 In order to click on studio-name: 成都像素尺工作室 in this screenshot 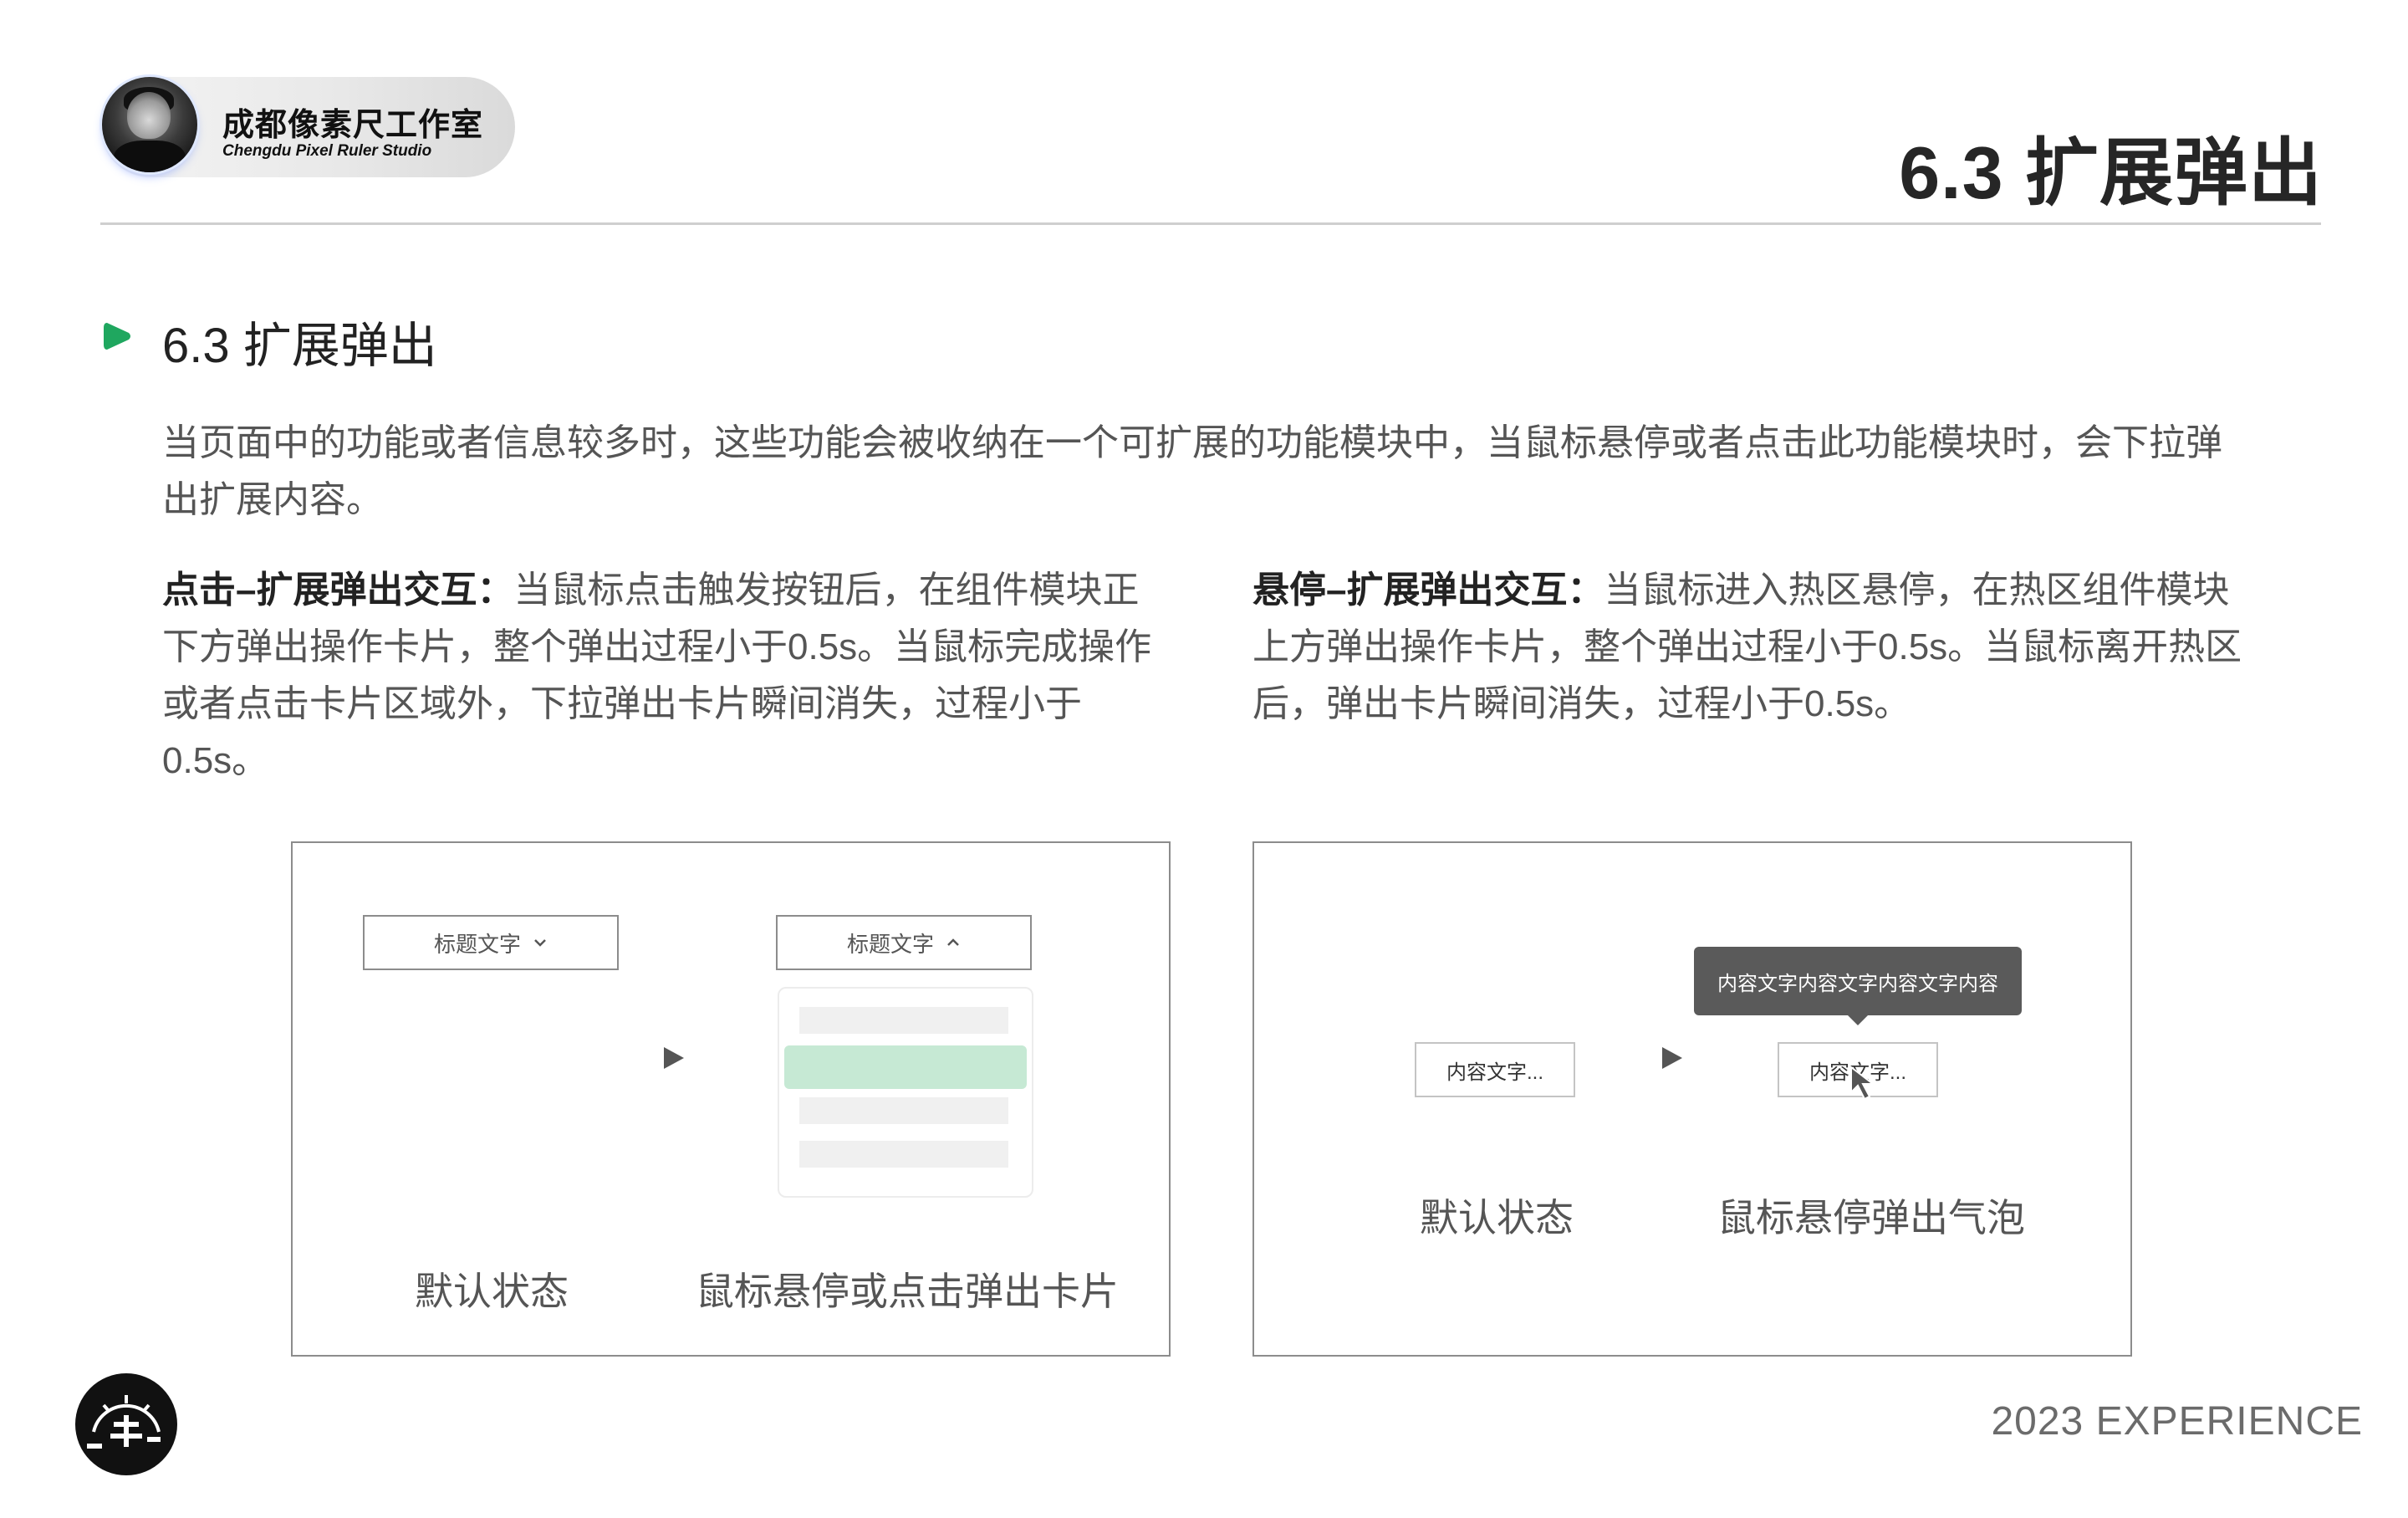, I will do `click(353, 125)`.